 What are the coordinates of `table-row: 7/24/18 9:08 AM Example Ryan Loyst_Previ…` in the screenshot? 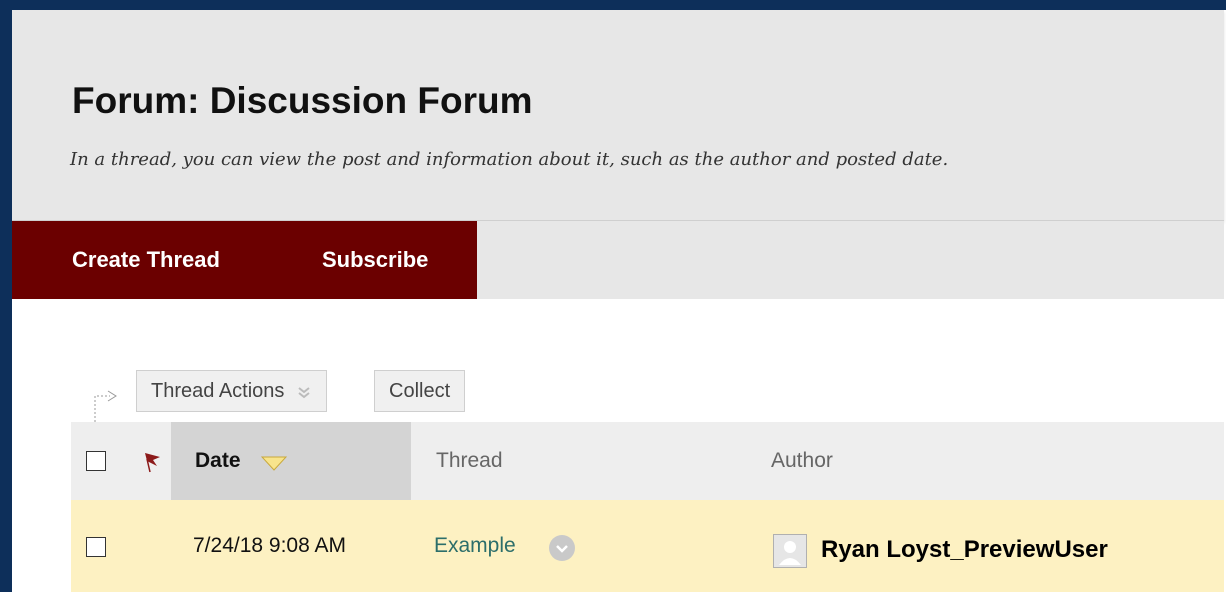 It's located at (647, 546).